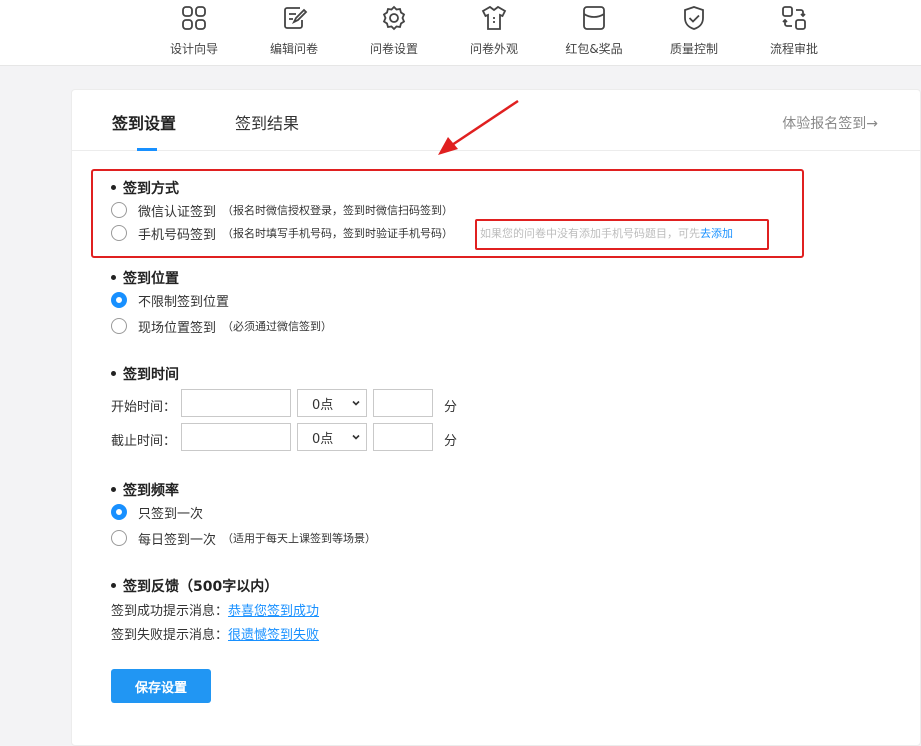  Describe the element at coordinates (694, 18) in the screenshot. I see `shield-check-icon` at that location.